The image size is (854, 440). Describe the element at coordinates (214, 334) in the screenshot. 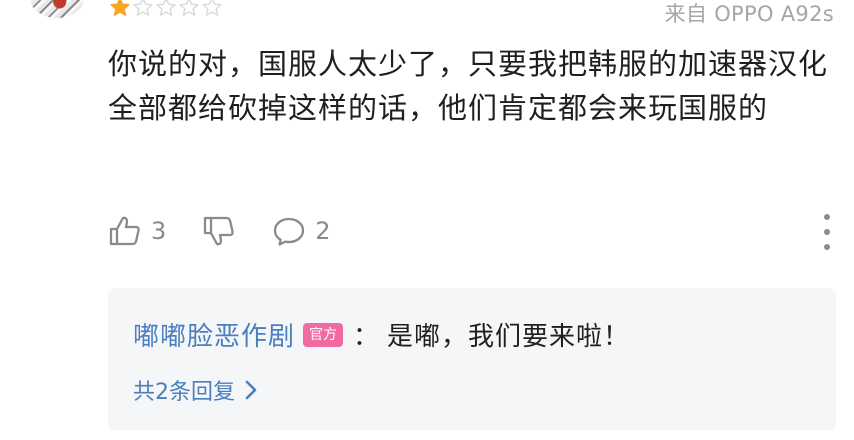

I see `reply-username: 嘟嘟脸恶作剧` at that location.